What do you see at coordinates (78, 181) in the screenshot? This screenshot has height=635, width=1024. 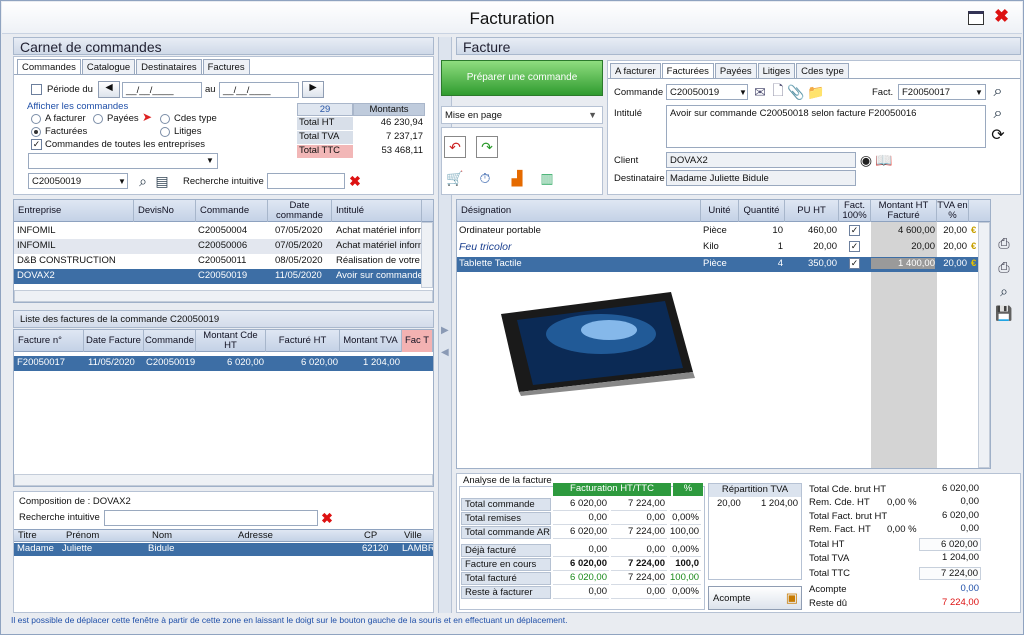 I see `commande-select: C20050019` at bounding box center [78, 181].